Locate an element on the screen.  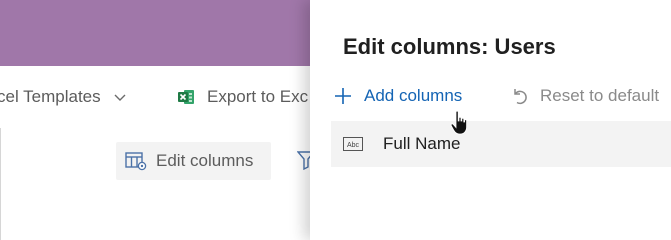
edit-columns-icon is located at coordinates (136, 161).